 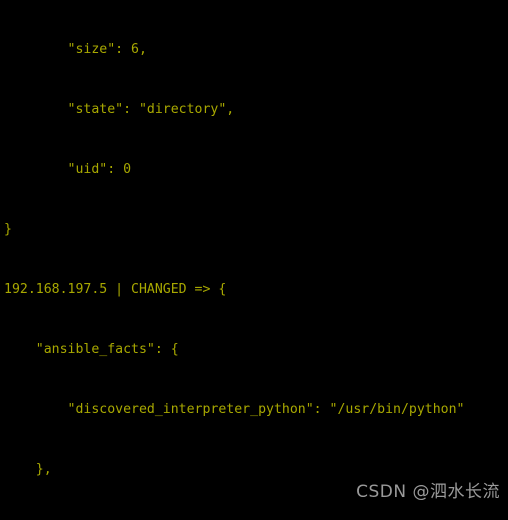 What do you see at coordinates (91, 349) in the screenshot?
I see `output-line: "ansible_facts": {` at bounding box center [91, 349].